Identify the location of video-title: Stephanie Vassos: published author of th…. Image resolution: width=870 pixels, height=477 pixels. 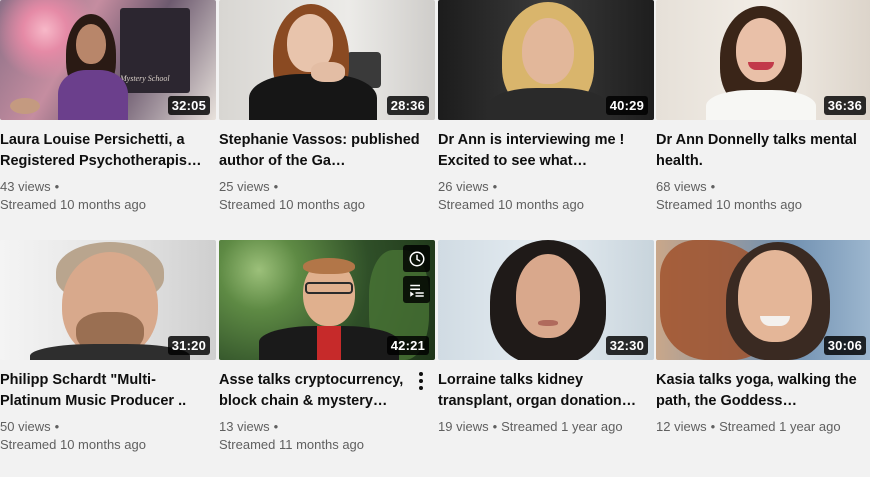
(327, 151).